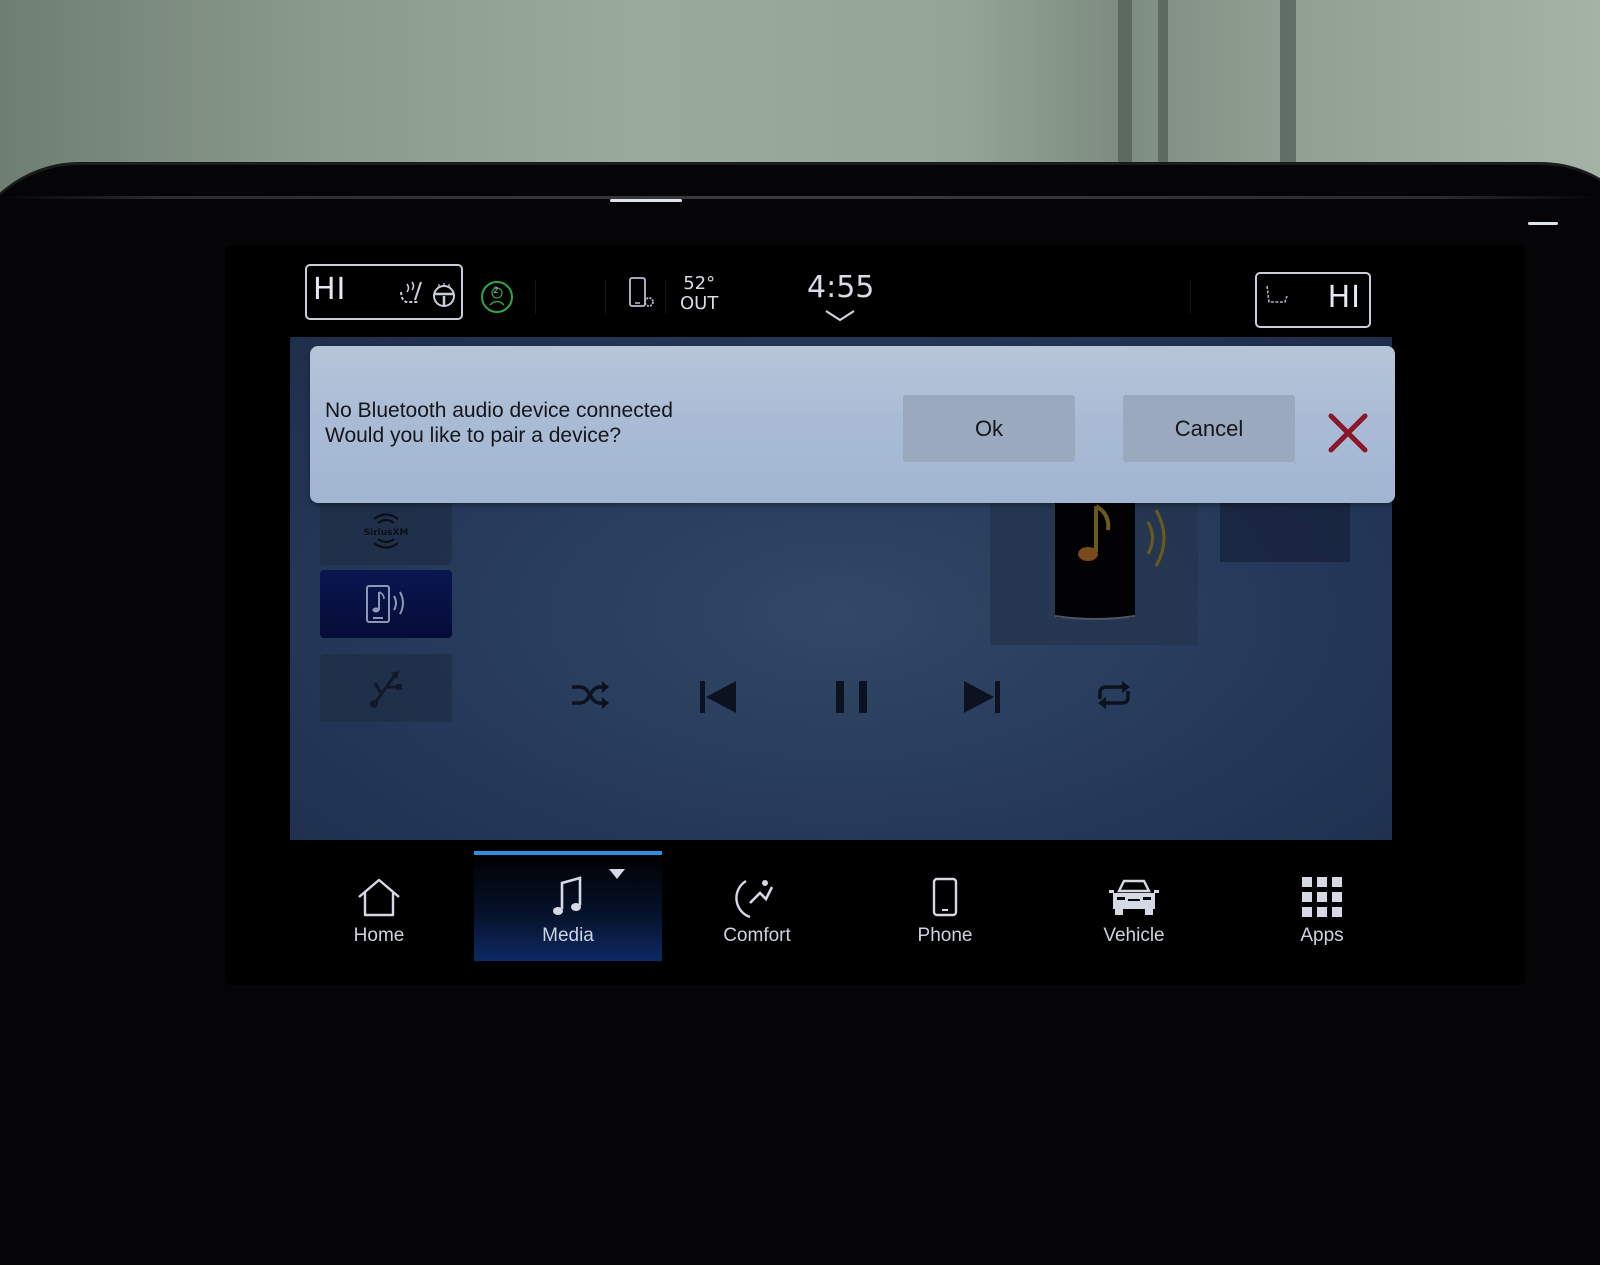  I want to click on nav-item-phone: Phone, so click(945, 907).